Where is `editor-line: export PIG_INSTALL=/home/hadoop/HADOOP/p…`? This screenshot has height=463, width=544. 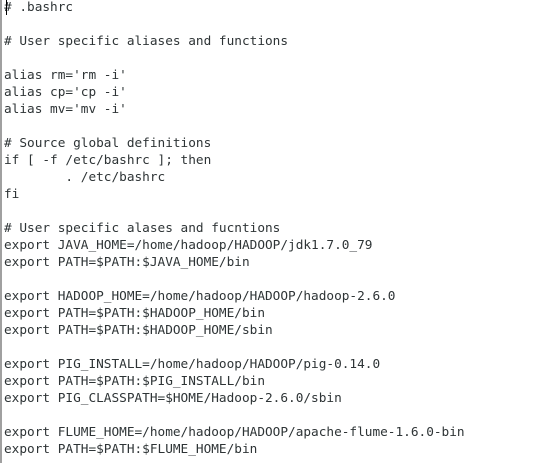
editor-line: export PIG_INSTALL=/home/hadoop/HADOOP/p… is located at coordinates (234, 364).